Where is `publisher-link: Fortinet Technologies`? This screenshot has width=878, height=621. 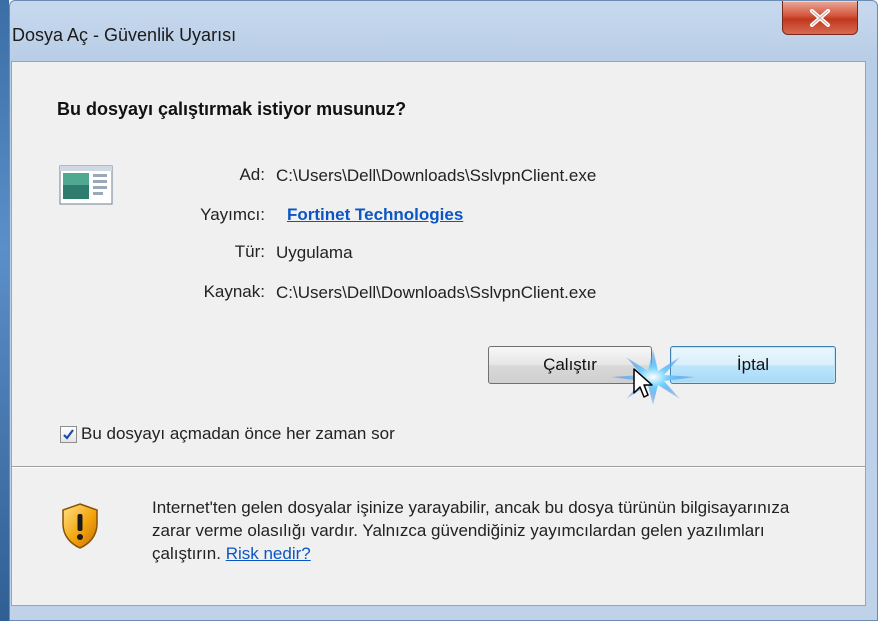
publisher-link: Fortinet Technologies is located at coordinates (375, 215).